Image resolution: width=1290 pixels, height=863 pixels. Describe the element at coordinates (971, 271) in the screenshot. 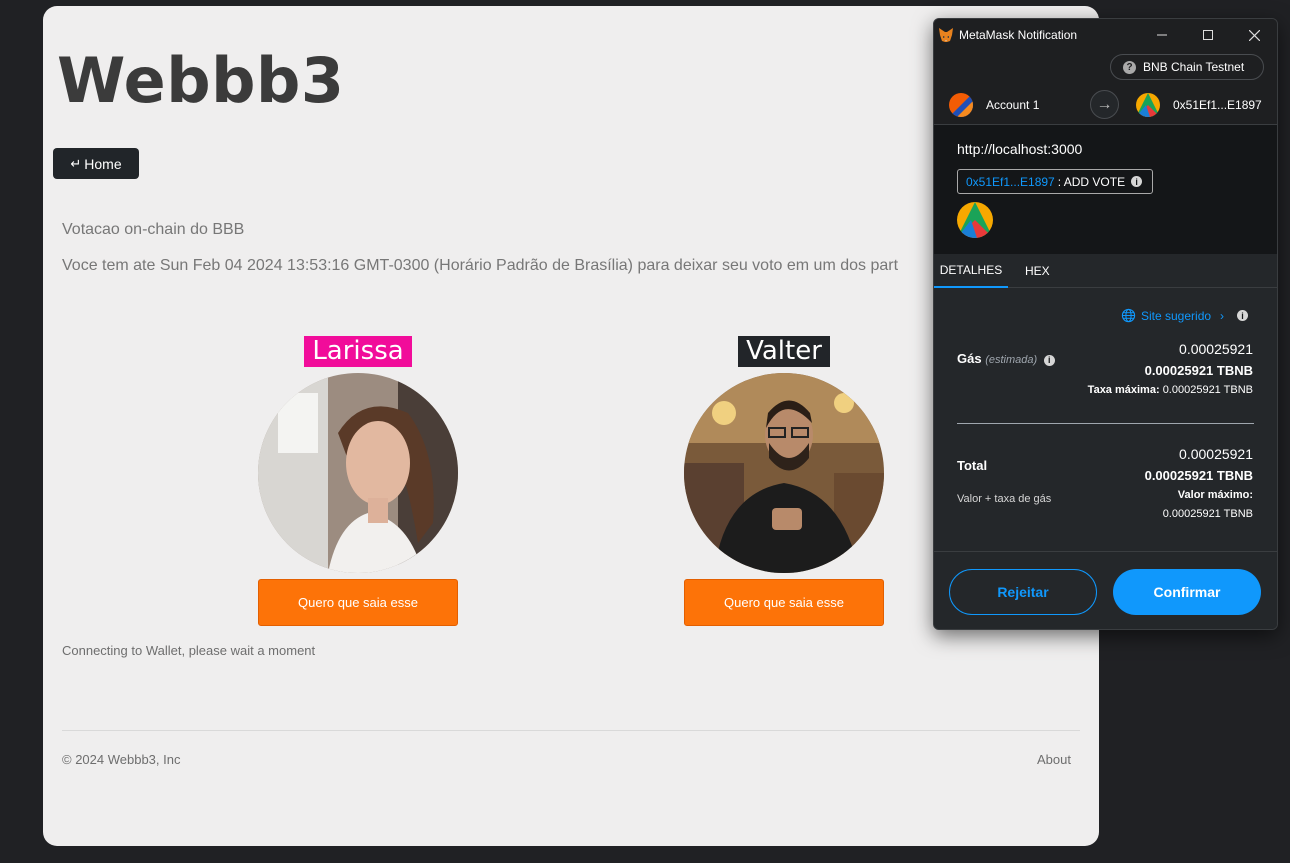

I see `tab-details: DETALHES` at that location.